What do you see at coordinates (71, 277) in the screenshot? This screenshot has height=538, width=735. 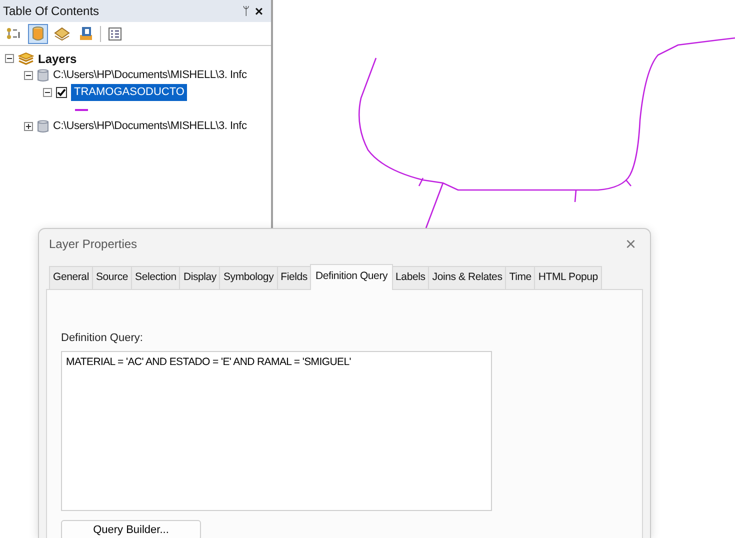 I see `tab: General` at bounding box center [71, 277].